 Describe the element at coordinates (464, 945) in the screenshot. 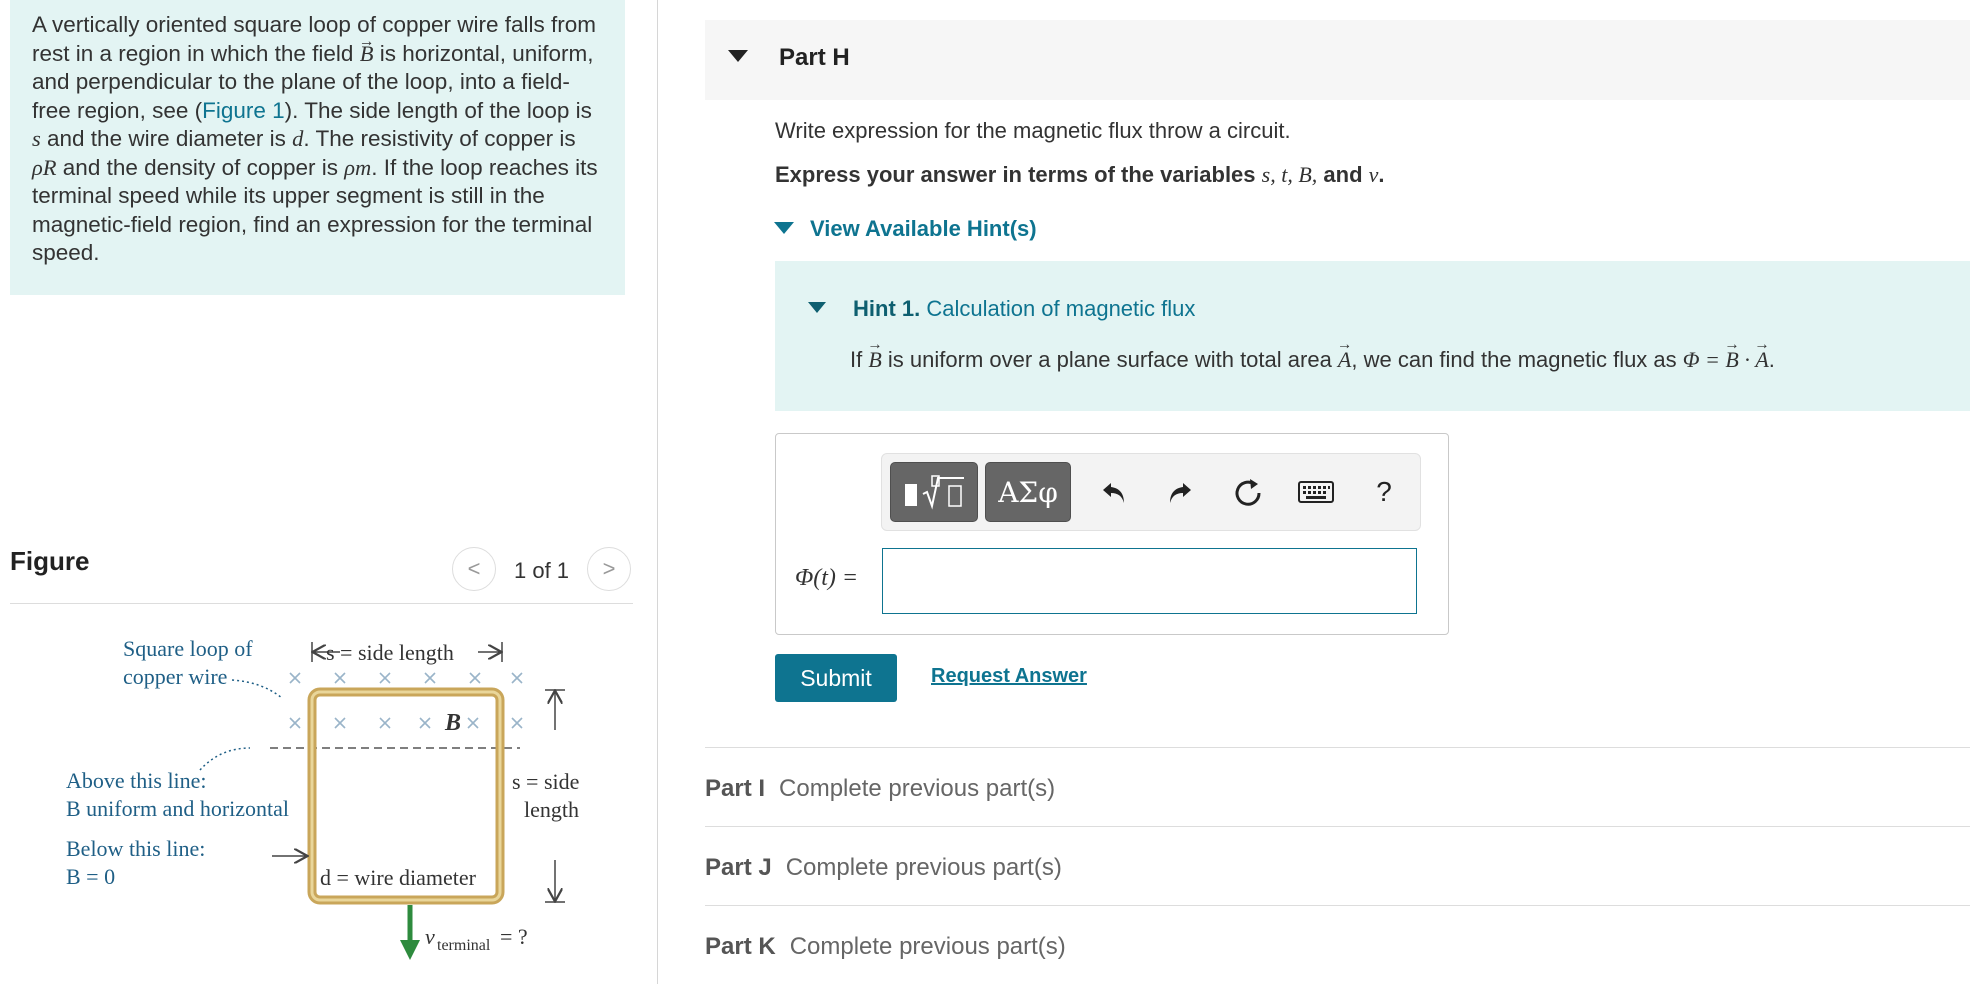

I see `terminal-velocity-subscript: terminal` at that location.